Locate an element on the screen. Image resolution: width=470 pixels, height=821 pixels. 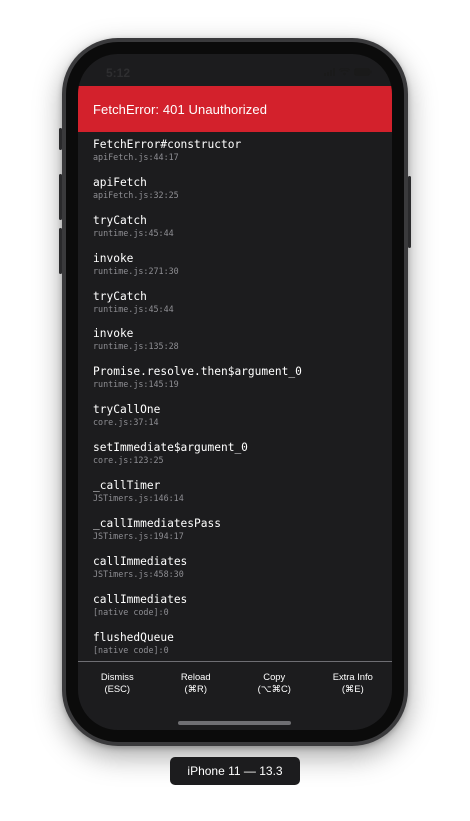
frame-file: runtime.js:145:19 is located at coordinates (136, 384).